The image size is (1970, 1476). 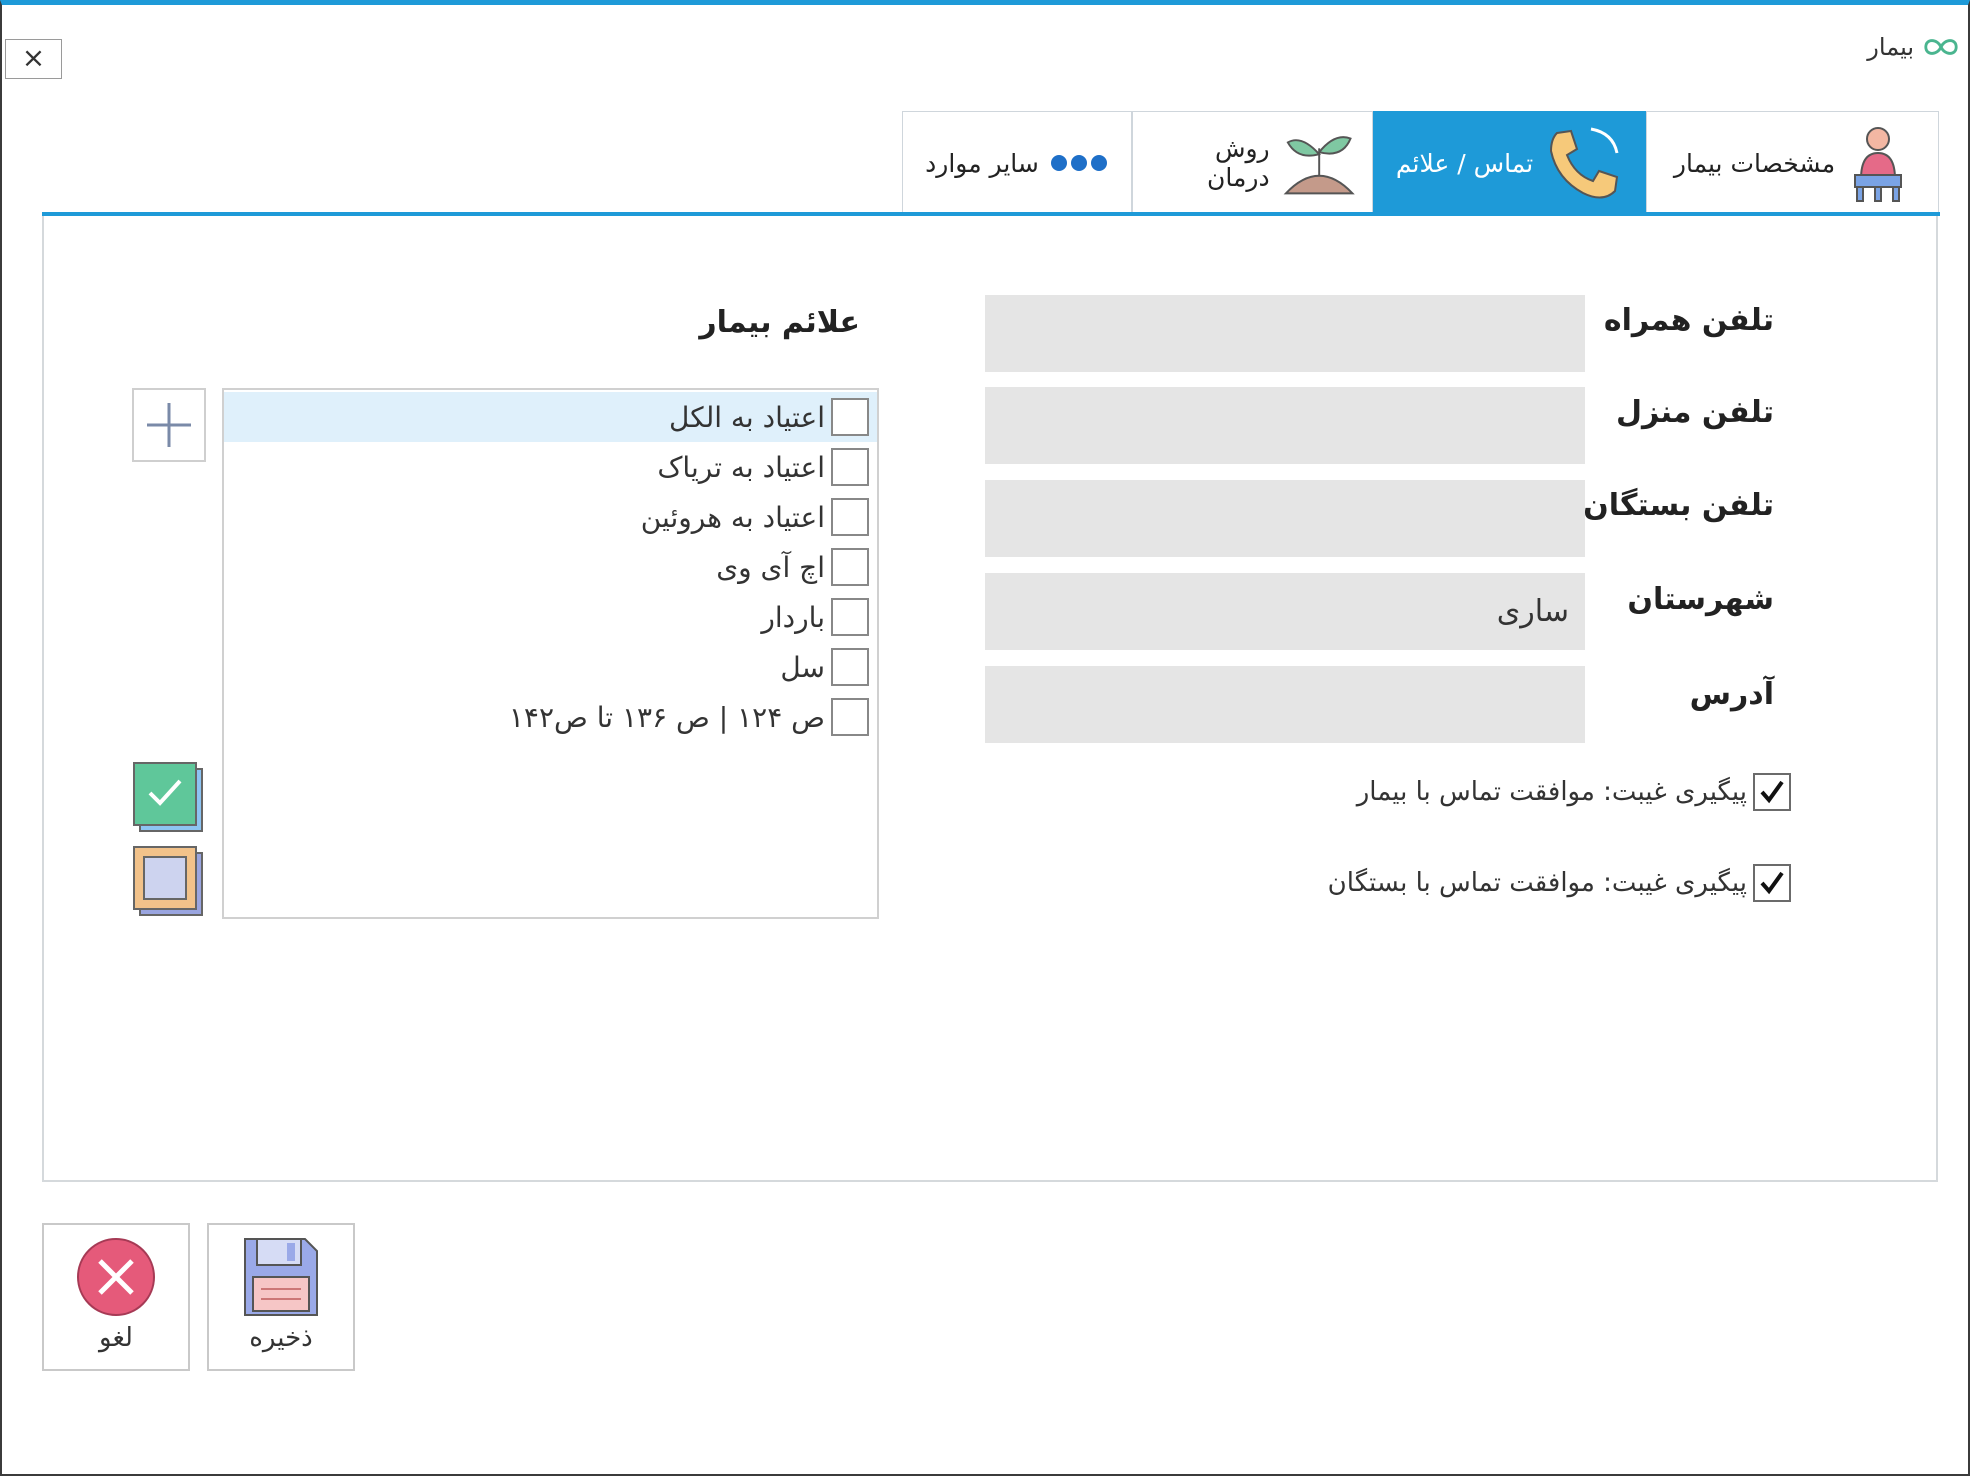 I want to click on tab-treatment-method: روش درمان, so click(x=1252, y=162).